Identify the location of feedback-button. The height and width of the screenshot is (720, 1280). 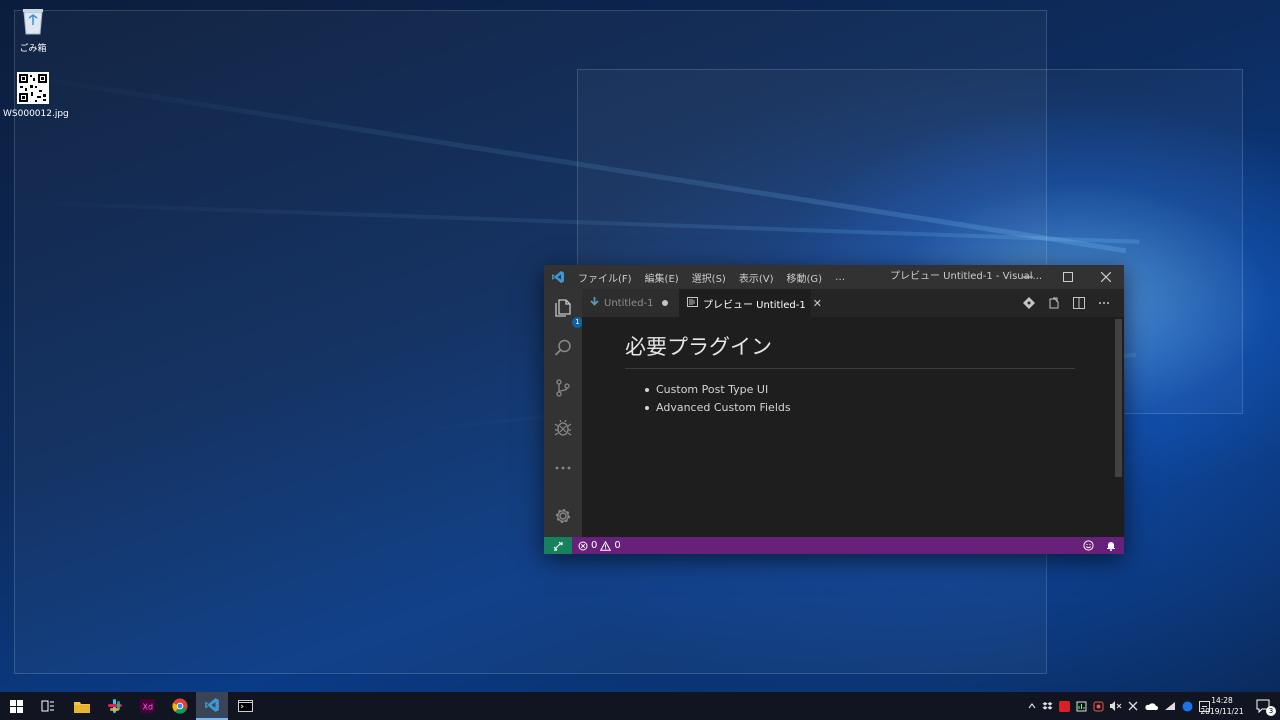
(1088, 545).